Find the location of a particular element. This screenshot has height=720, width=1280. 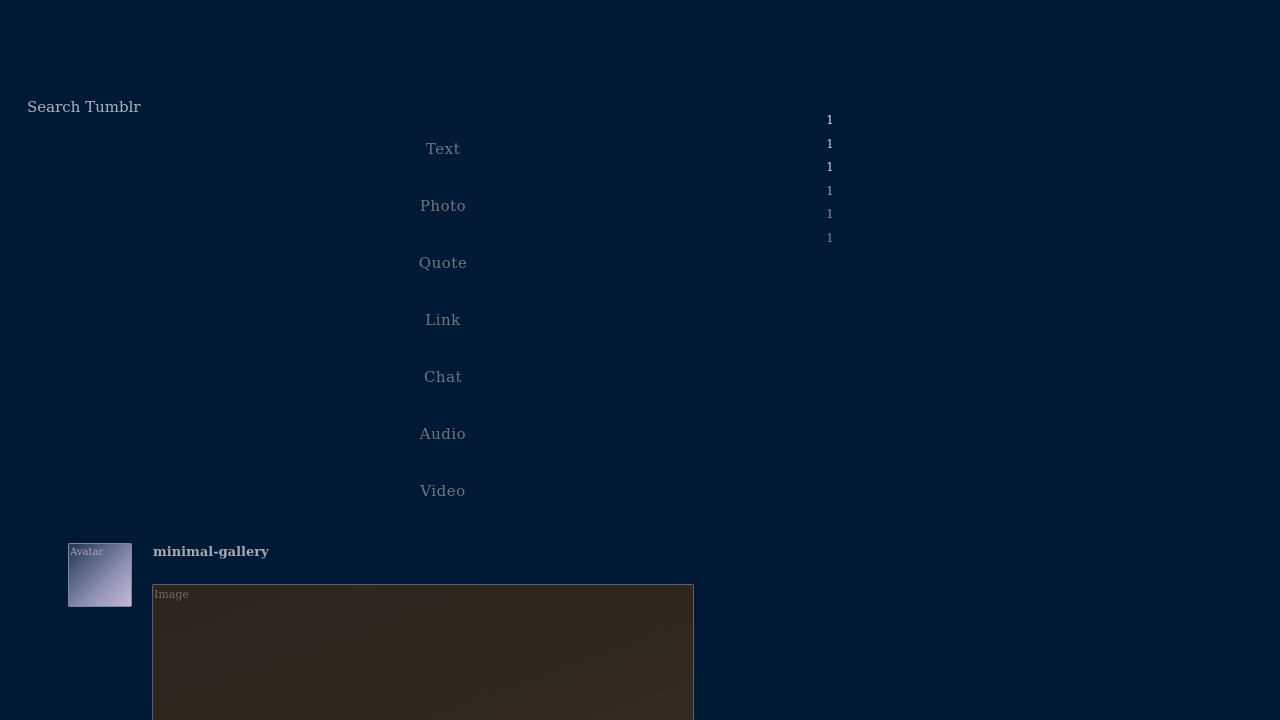

post-type-audio: Audio is located at coordinates (443, 445).